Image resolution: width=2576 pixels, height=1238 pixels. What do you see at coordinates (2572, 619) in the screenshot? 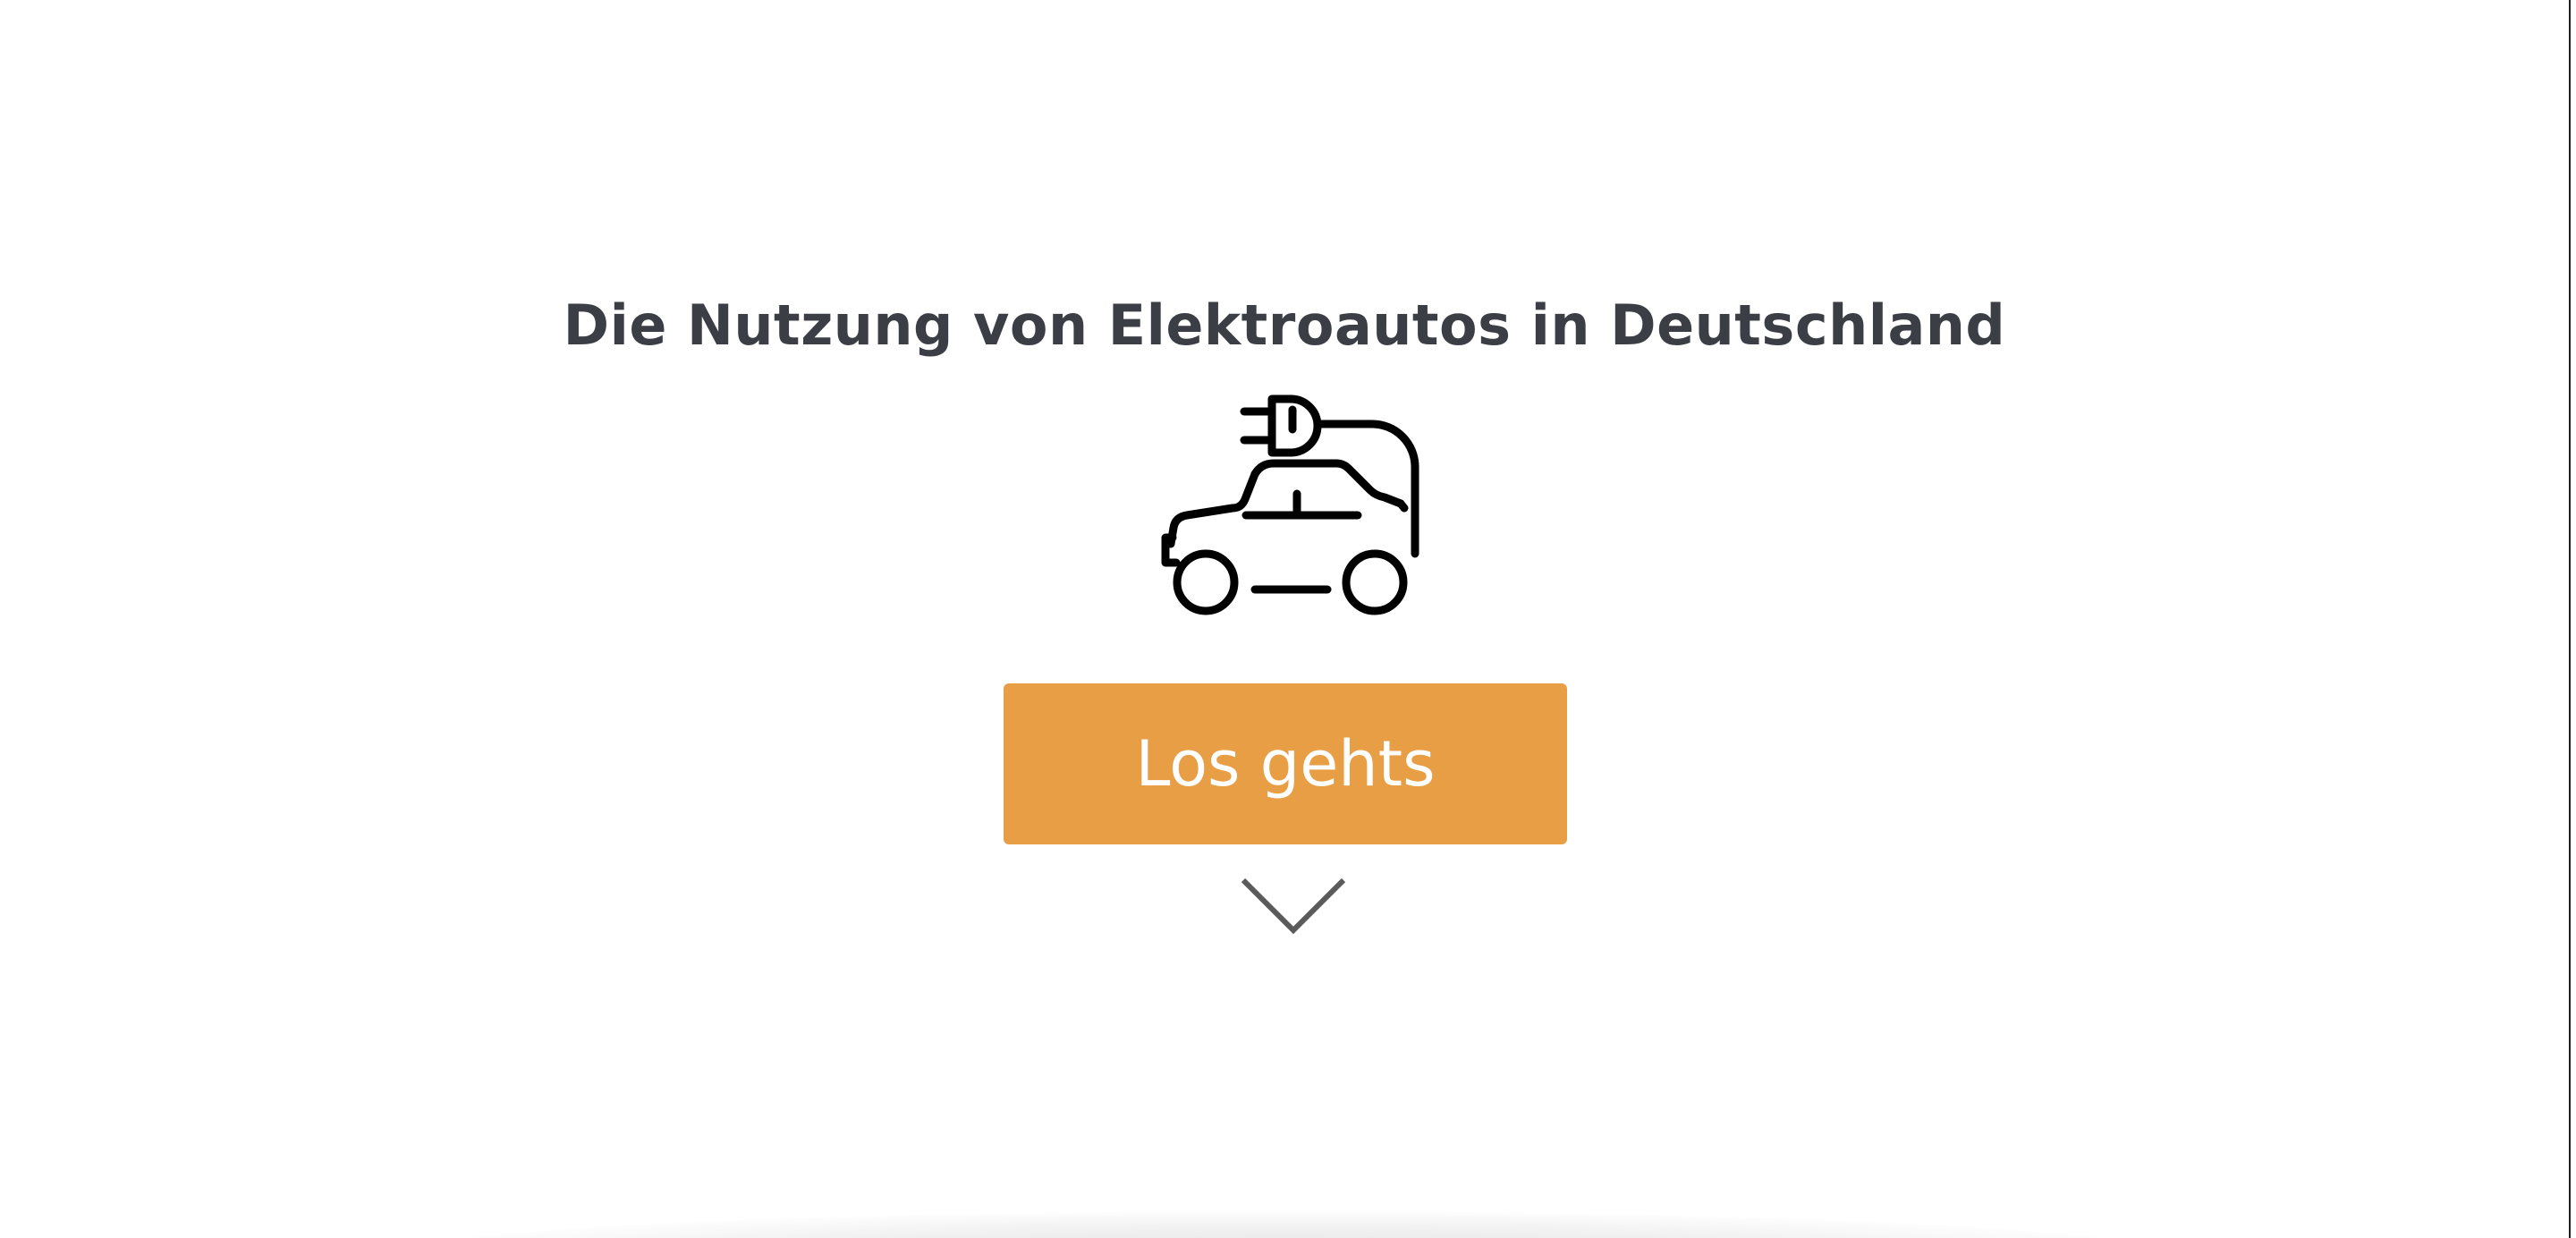
I see `window-right-edge` at bounding box center [2572, 619].